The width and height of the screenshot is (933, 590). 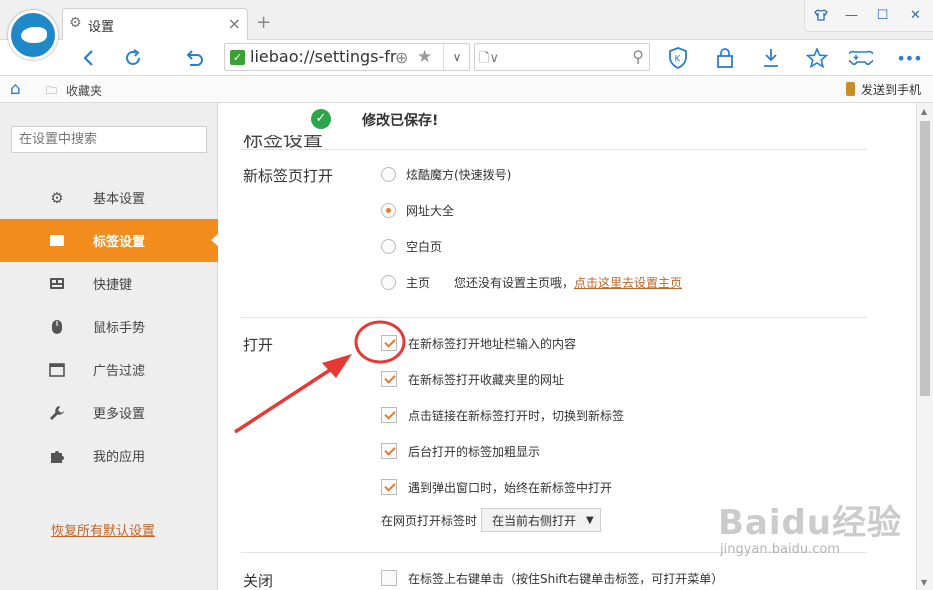 I want to click on new-tab-option: 炫酷魔方(快速拨号), so click(x=446, y=174).